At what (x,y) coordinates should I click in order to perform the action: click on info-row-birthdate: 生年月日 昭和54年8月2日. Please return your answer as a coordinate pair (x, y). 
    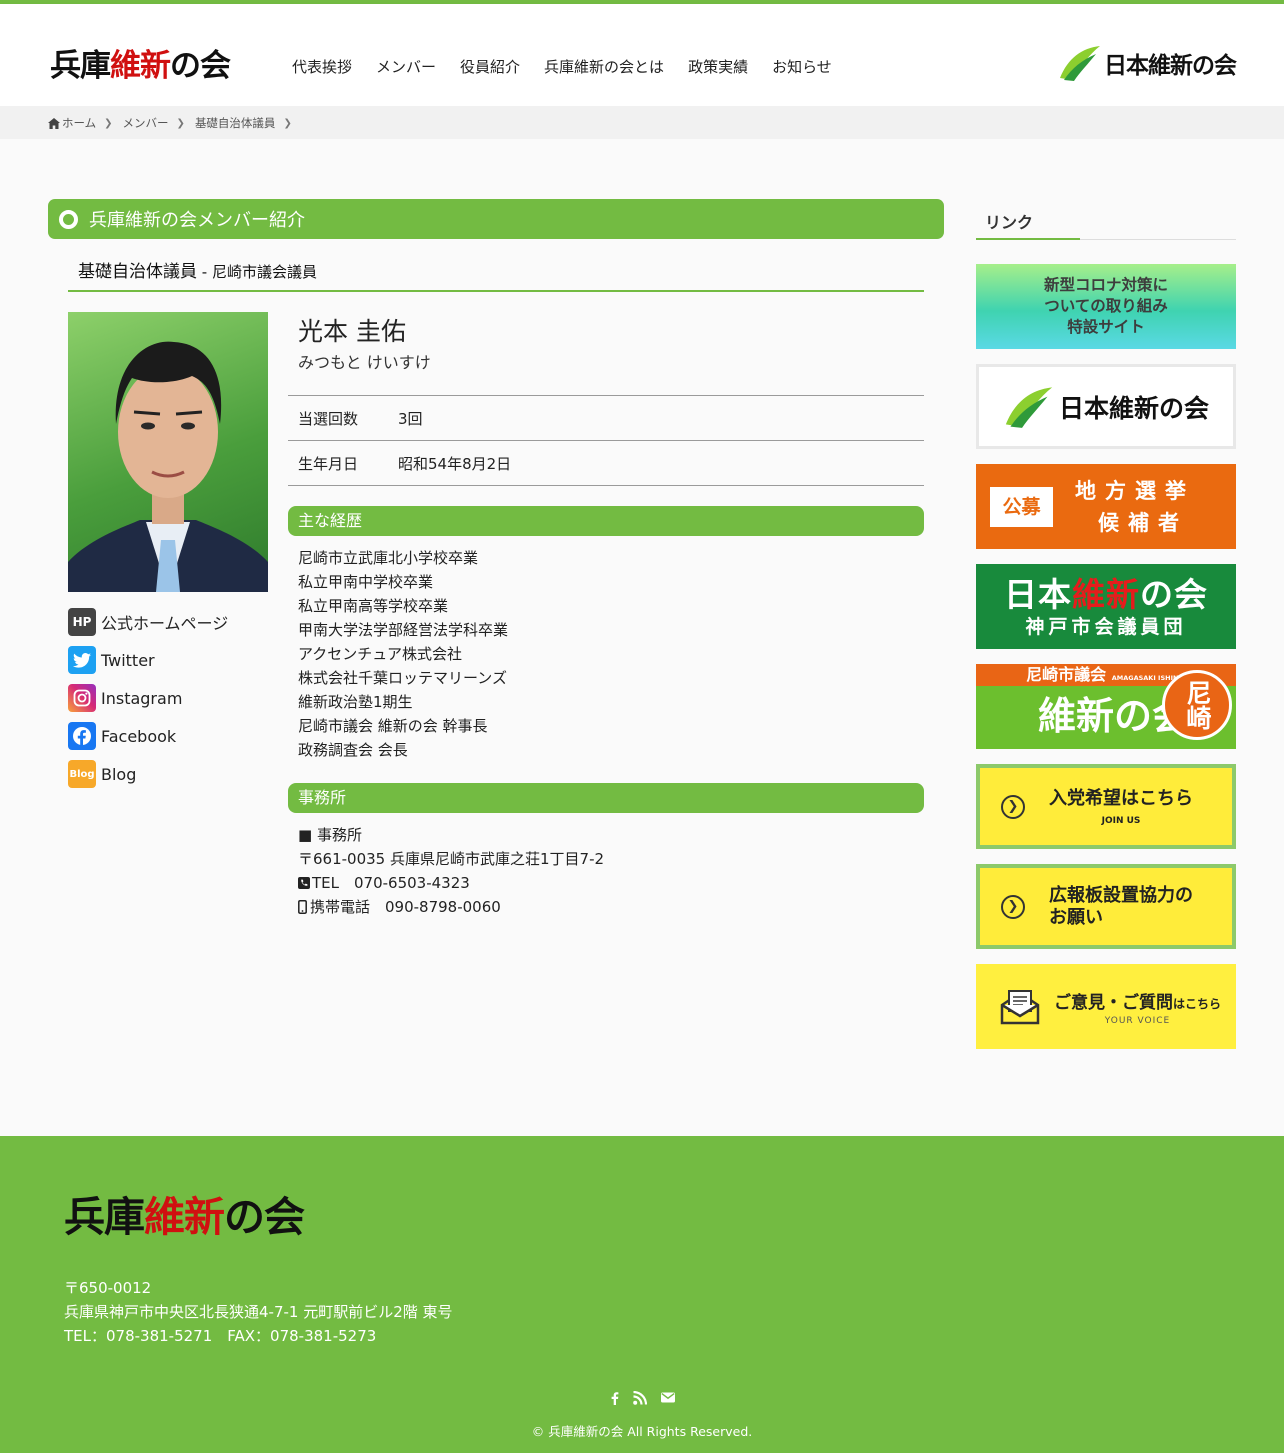
    Looking at the image, I should click on (606, 463).